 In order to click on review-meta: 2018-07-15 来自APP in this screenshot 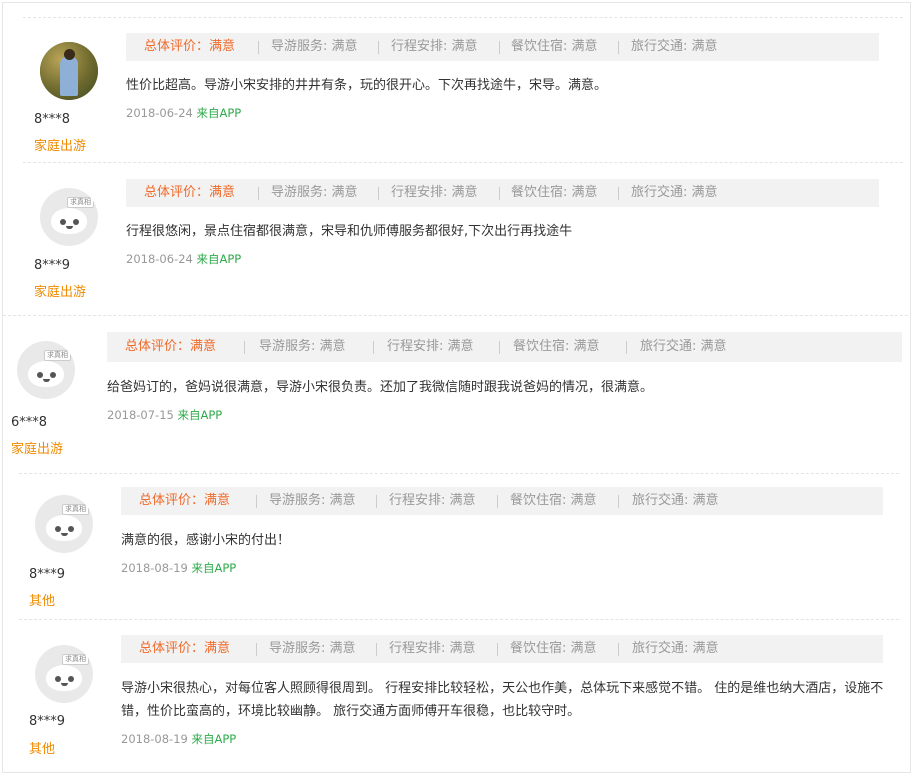, I will do `click(164, 415)`.